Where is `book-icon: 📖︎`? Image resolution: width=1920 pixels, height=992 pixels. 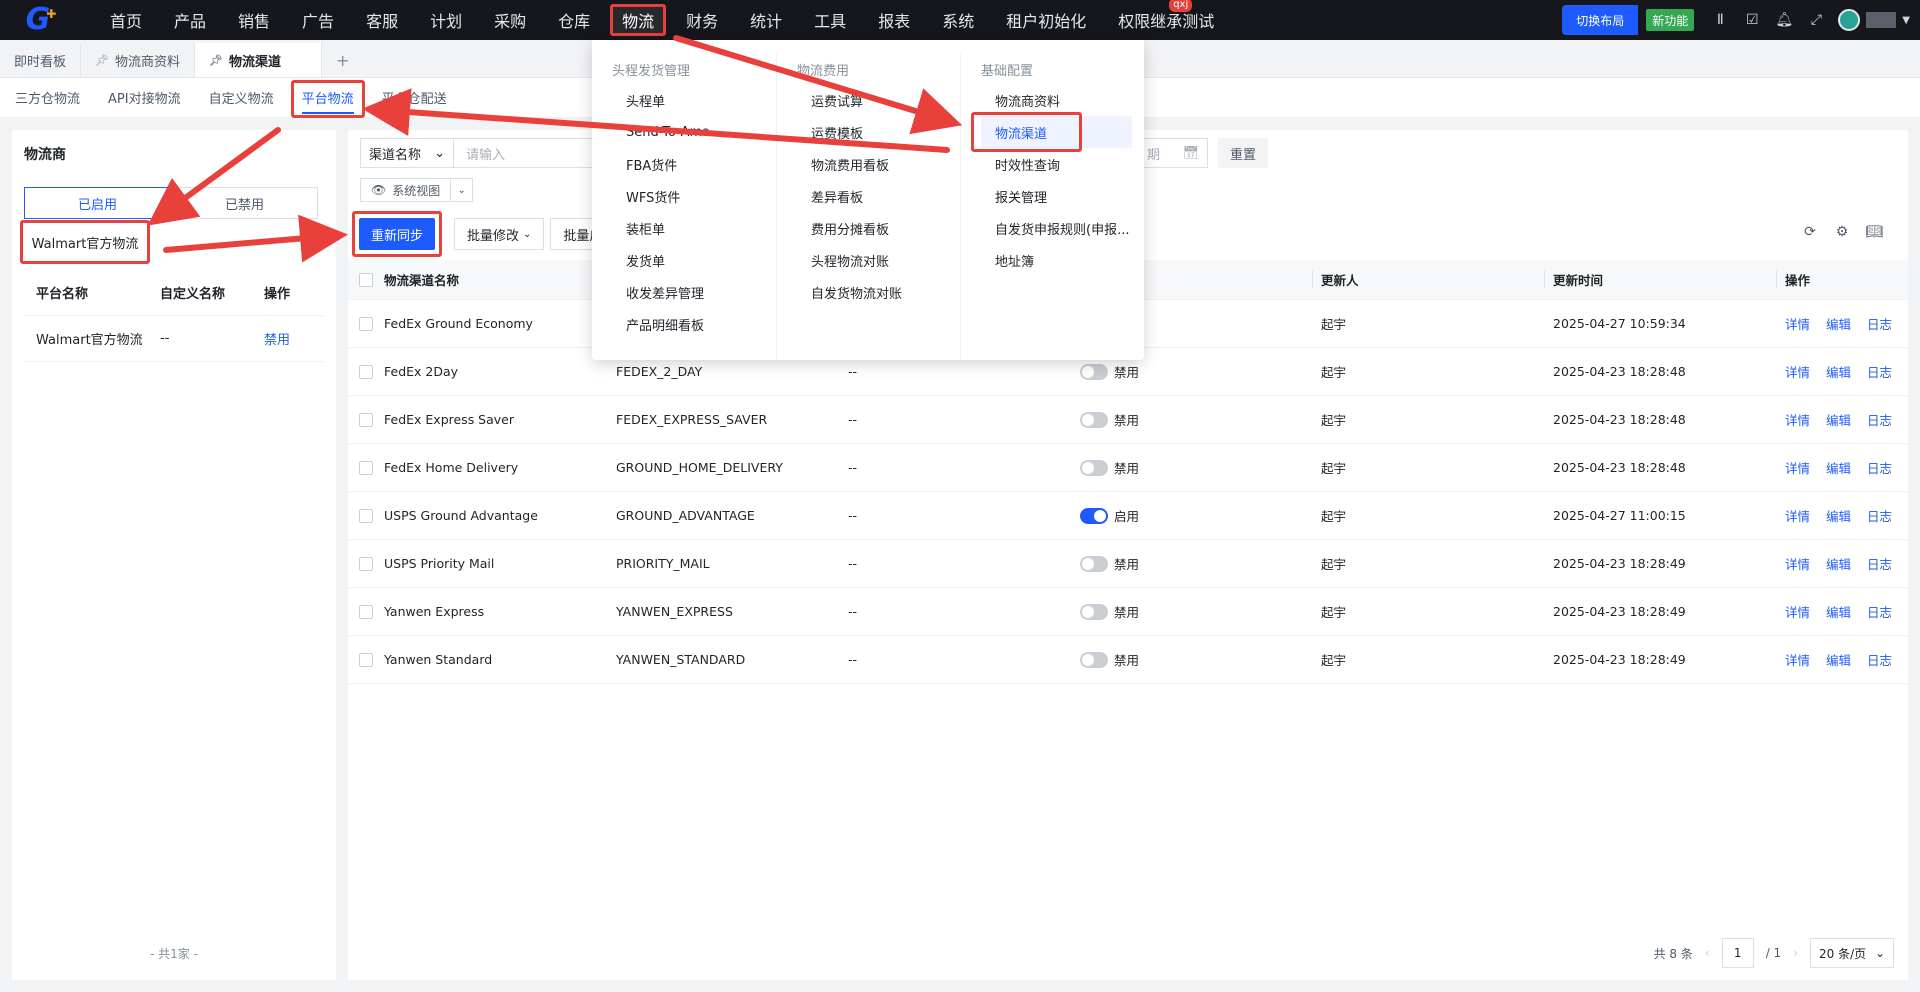
book-icon: 📖︎ is located at coordinates (1874, 232).